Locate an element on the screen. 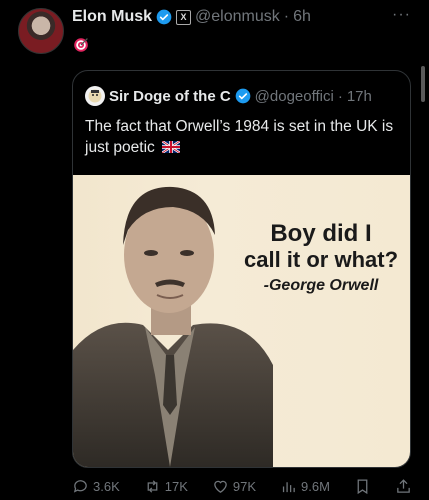 This screenshot has height=500, width=429. share-icon is located at coordinates (403, 486).